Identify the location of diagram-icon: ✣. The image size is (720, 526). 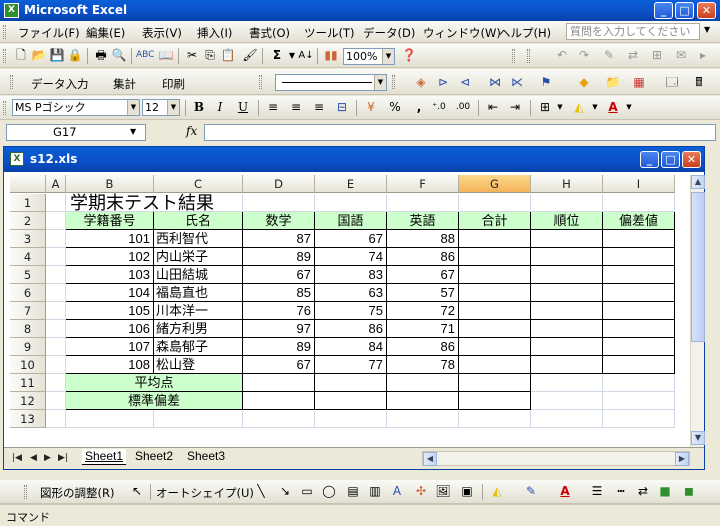
(421, 491).